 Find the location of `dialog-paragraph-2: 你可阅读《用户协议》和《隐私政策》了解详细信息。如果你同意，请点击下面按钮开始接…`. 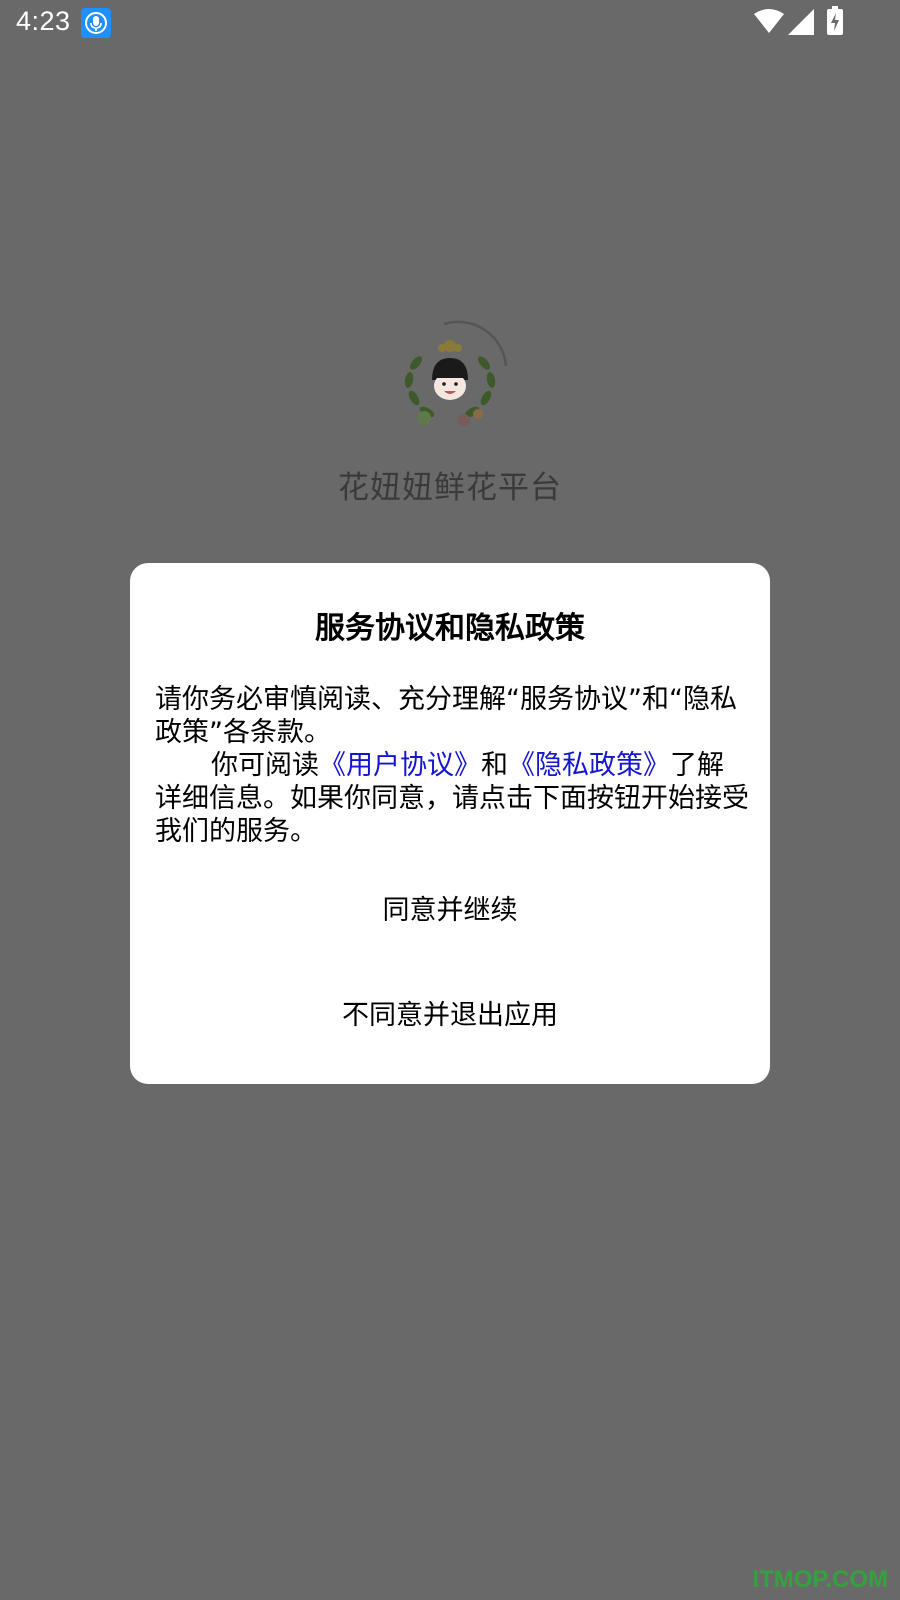

dialog-paragraph-2: 你可阅读《用户协议》和《隐私政策》了解详细信息。如果你同意，请点击下面按钮开始接… is located at coordinates (452, 798).